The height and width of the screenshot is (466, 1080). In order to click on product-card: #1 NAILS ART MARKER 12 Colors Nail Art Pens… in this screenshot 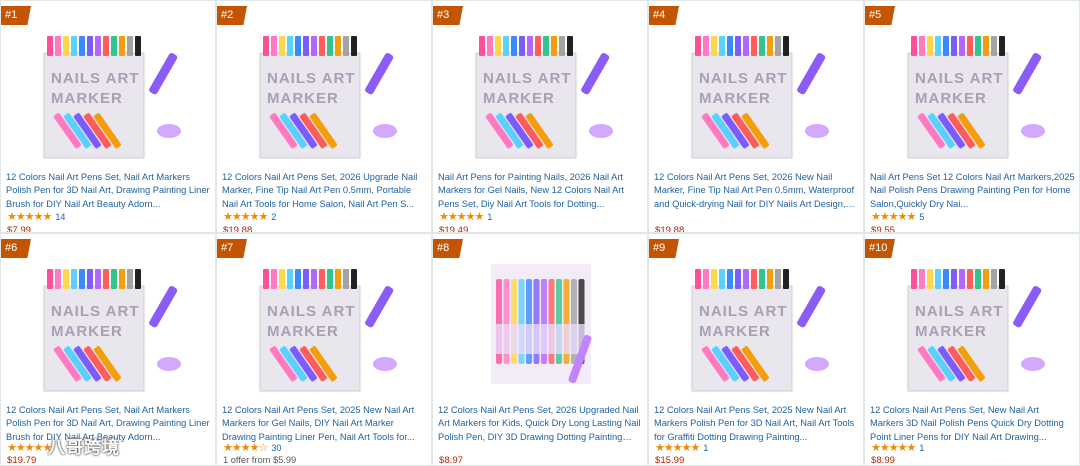, I will do `click(108, 116)`.